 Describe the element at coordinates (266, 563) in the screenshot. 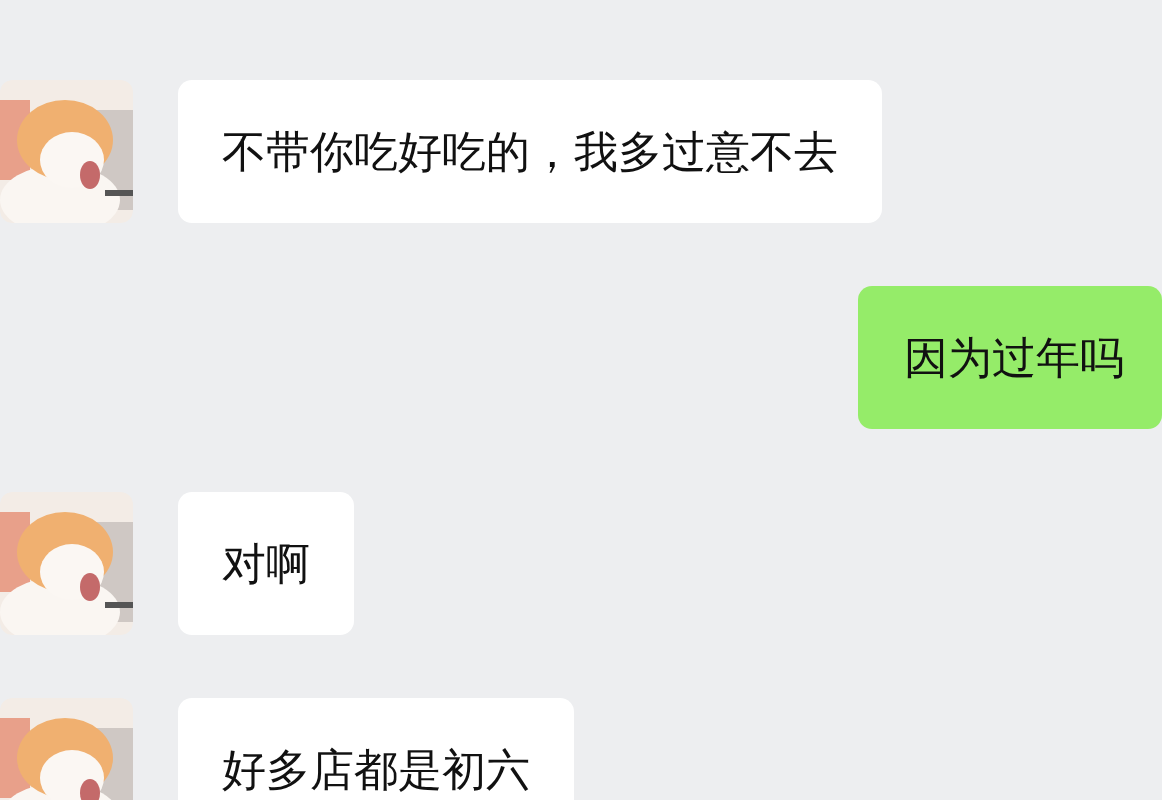

I see `message-bubble: 对啊` at that location.